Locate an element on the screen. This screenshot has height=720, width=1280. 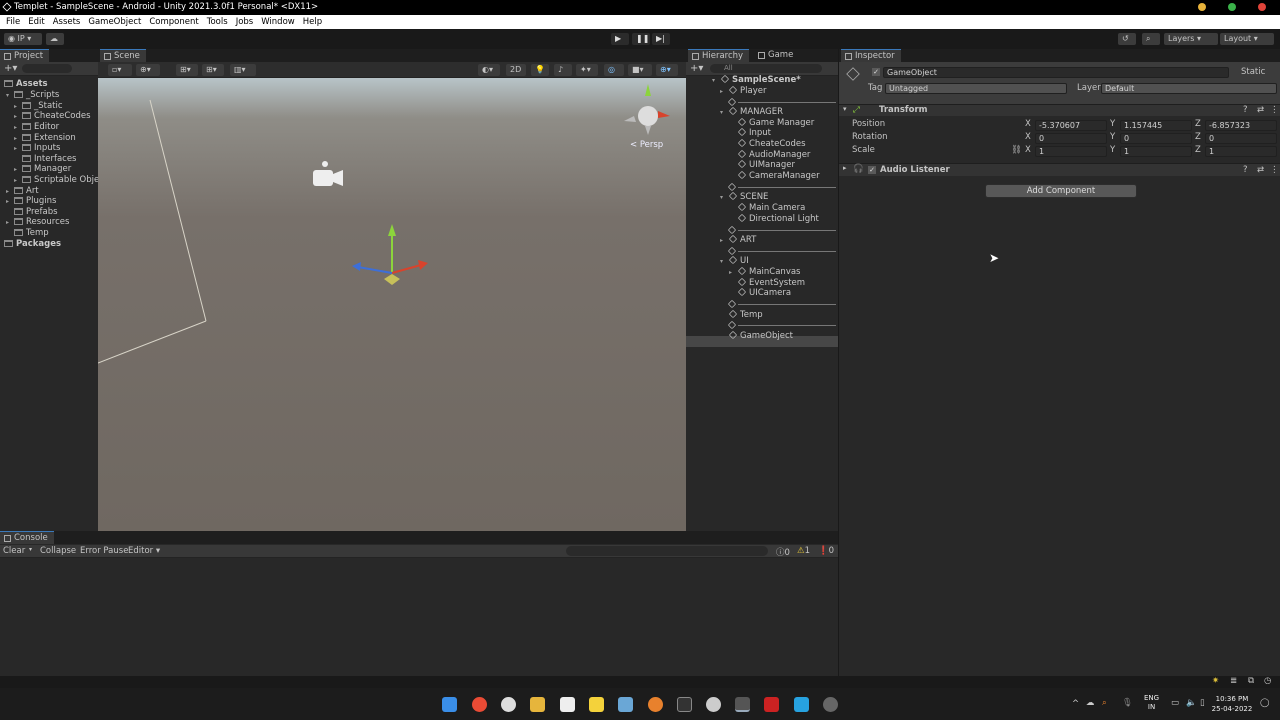
position-field: -5.370607 is located at coordinates (1071, 125).